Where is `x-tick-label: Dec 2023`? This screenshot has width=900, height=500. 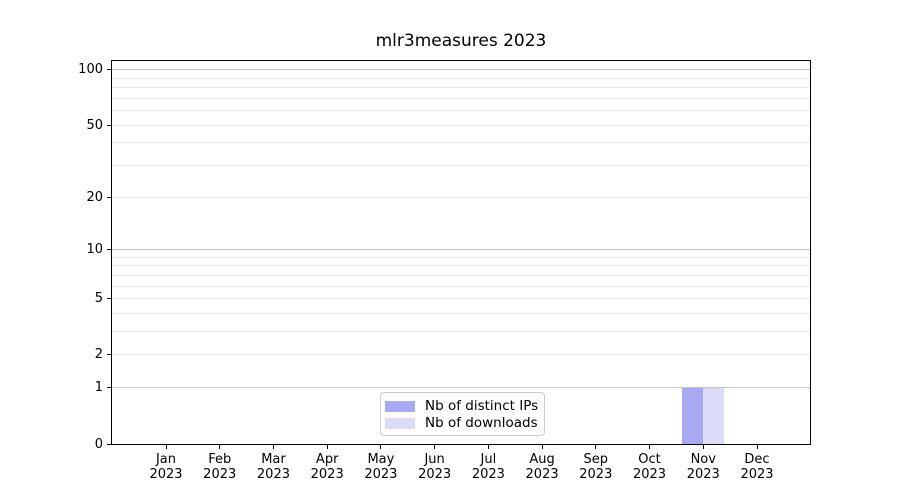
x-tick-label: Dec 2023 is located at coordinates (757, 467).